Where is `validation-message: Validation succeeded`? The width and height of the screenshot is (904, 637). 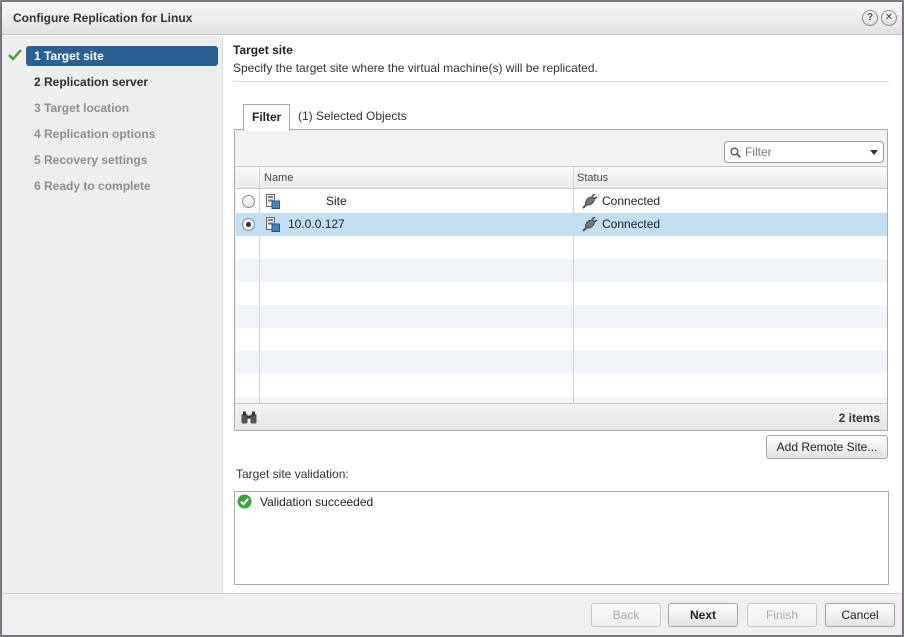 validation-message: Validation succeeded is located at coordinates (317, 502).